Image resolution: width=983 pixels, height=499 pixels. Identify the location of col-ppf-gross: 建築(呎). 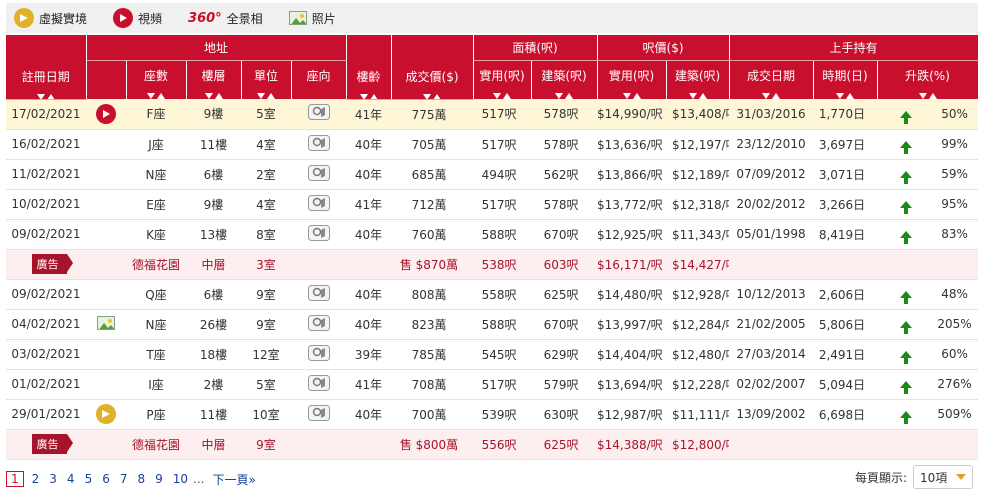
(698, 79).